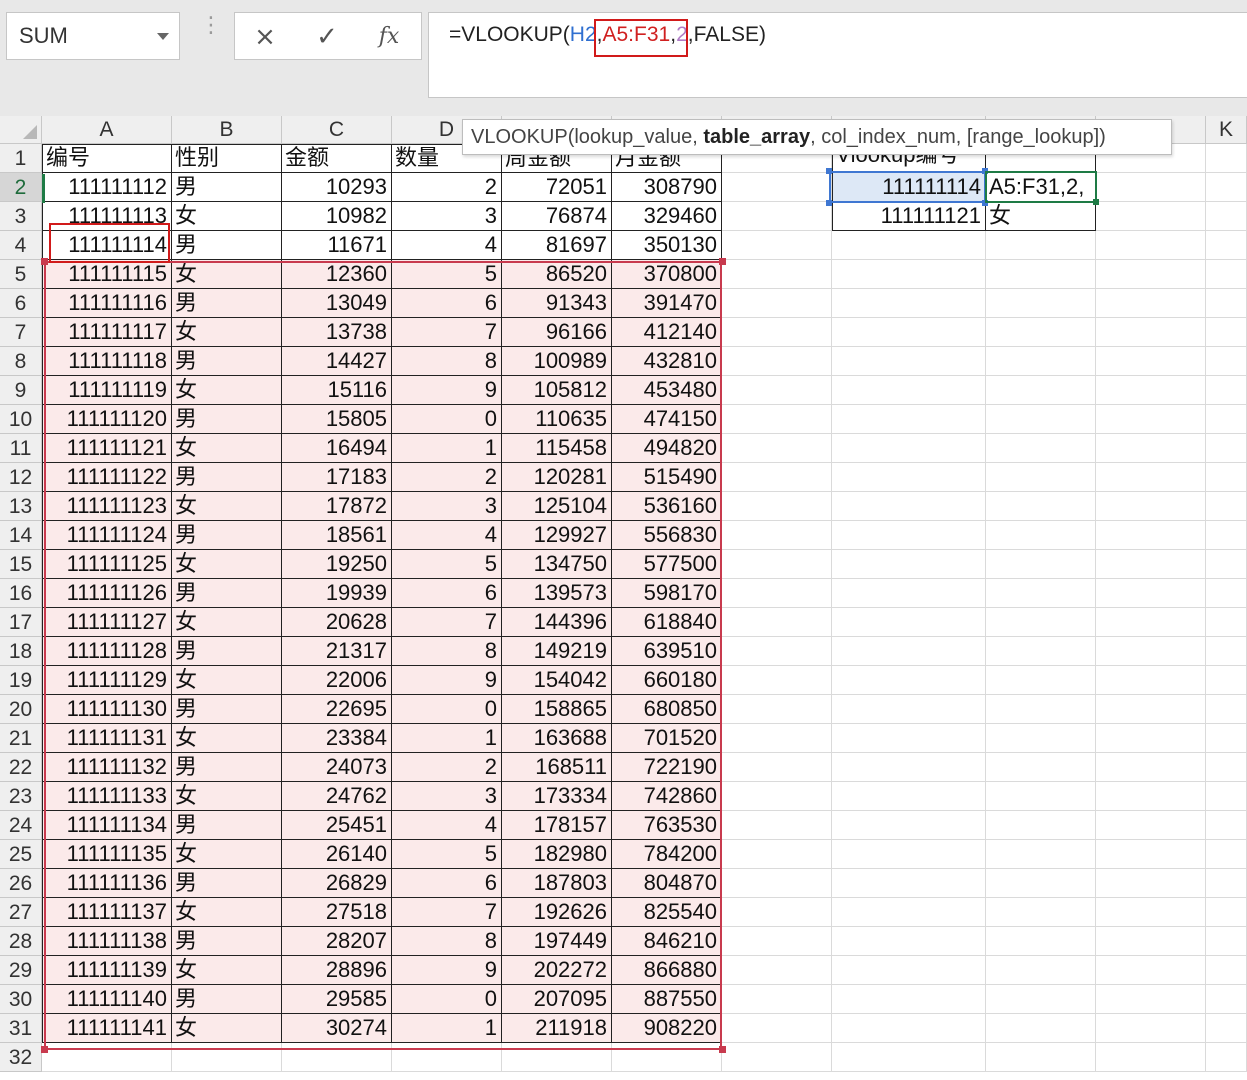  Describe the element at coordinates (107, 883) in the screenshot. I see `table-cell: 111111136` at that location.